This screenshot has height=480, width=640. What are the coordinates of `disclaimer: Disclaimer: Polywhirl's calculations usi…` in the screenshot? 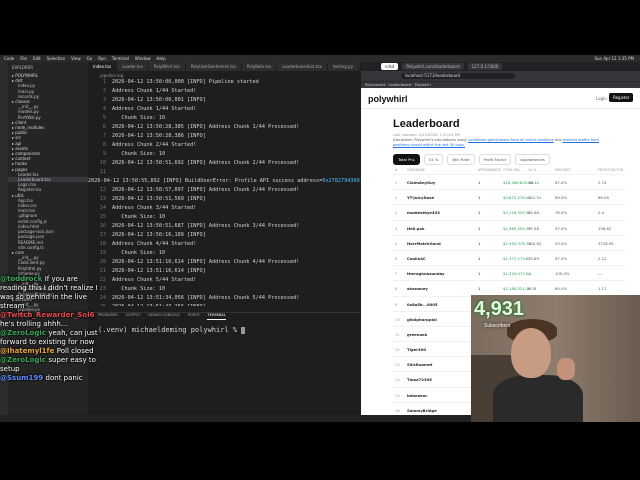 It's located at (503, 142).